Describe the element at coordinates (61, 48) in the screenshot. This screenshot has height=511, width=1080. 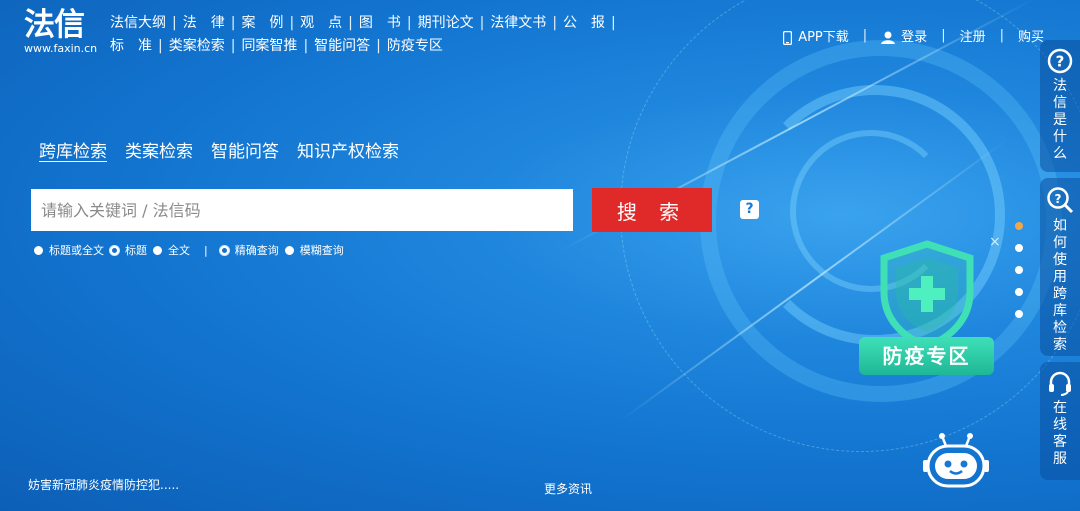
I see `logo-url: www.faxin.cn` at that location.